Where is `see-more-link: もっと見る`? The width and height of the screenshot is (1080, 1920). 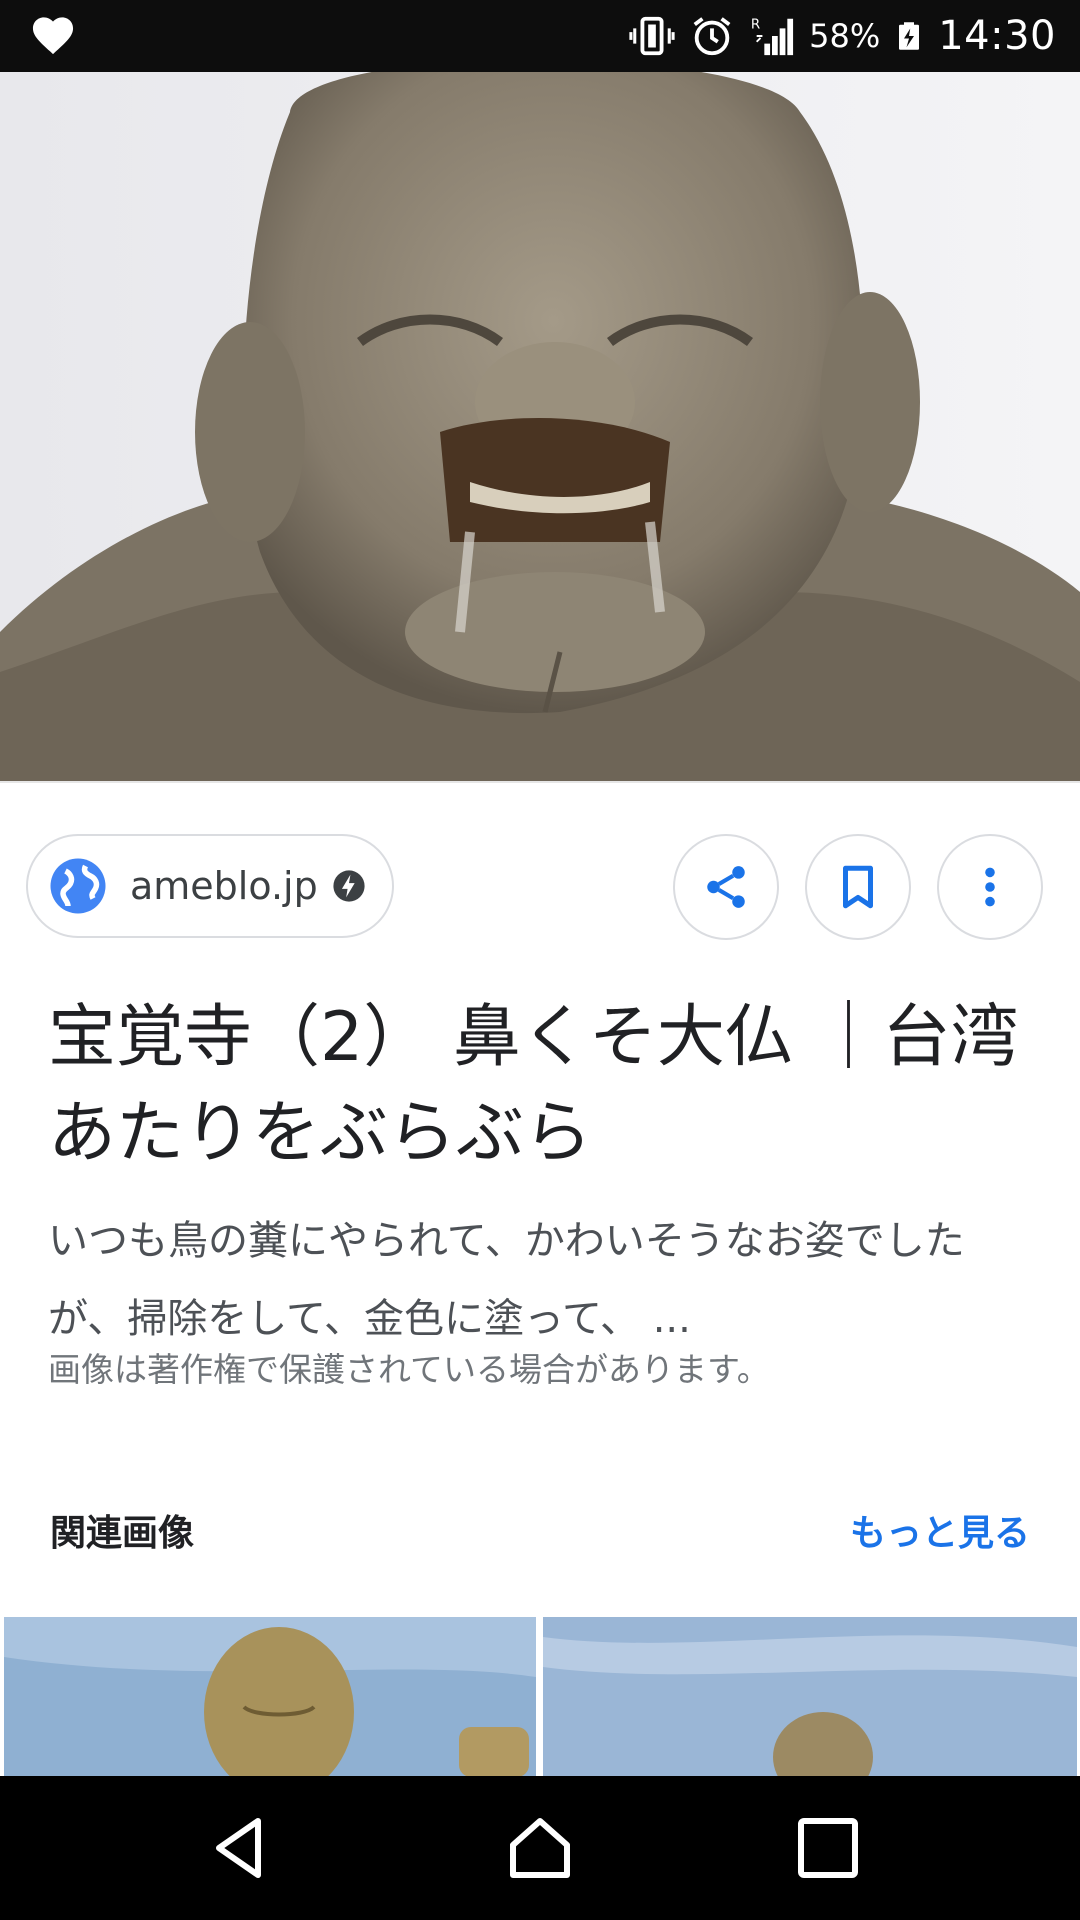 see-more-link: もっと見る is located at coordinates (940, 1530).